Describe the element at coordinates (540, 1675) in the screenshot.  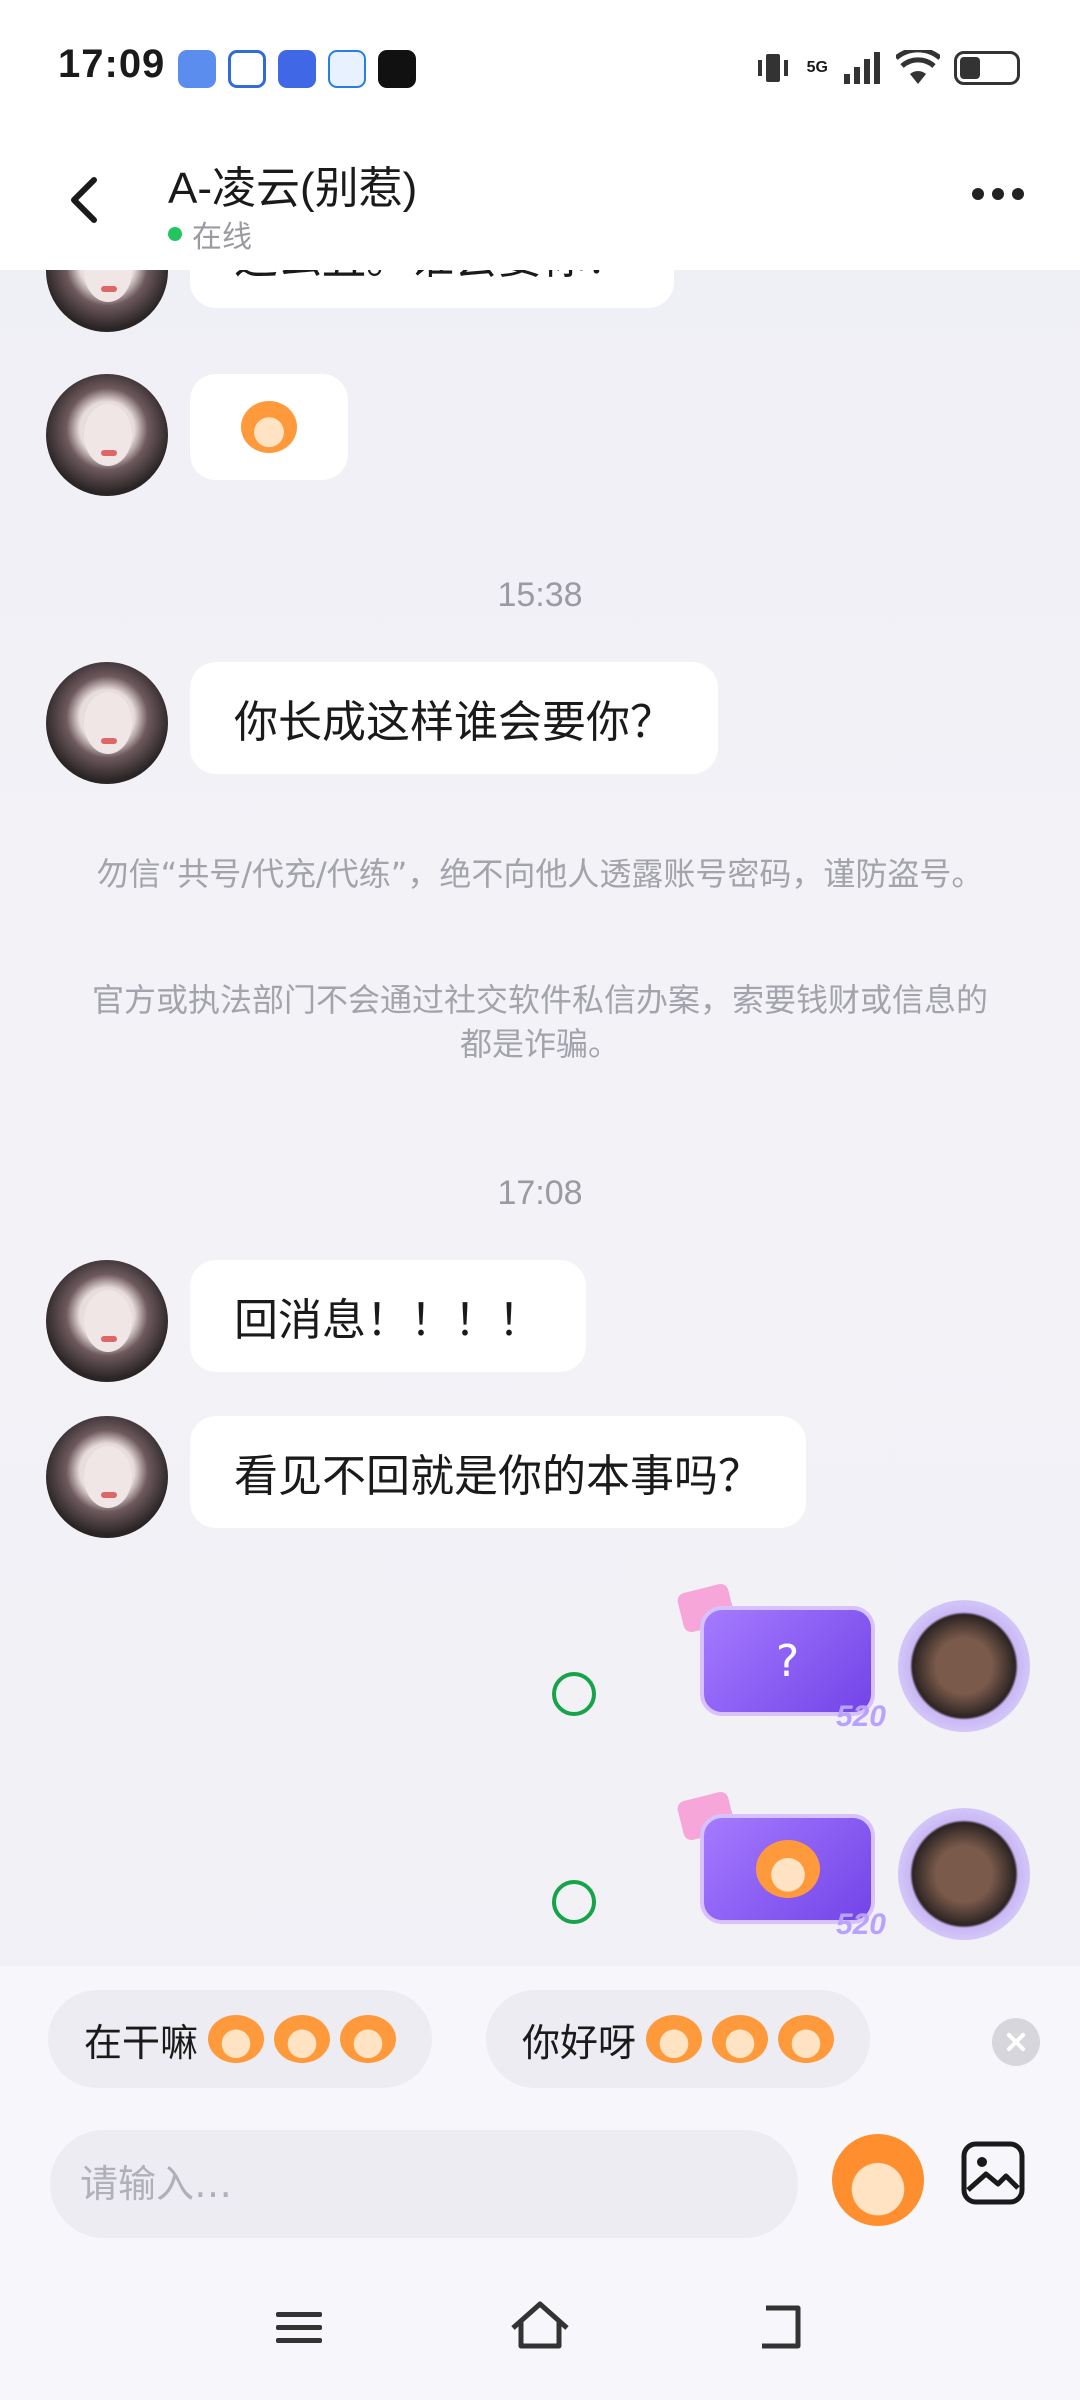
I see `message-row: ? 520` at that location.